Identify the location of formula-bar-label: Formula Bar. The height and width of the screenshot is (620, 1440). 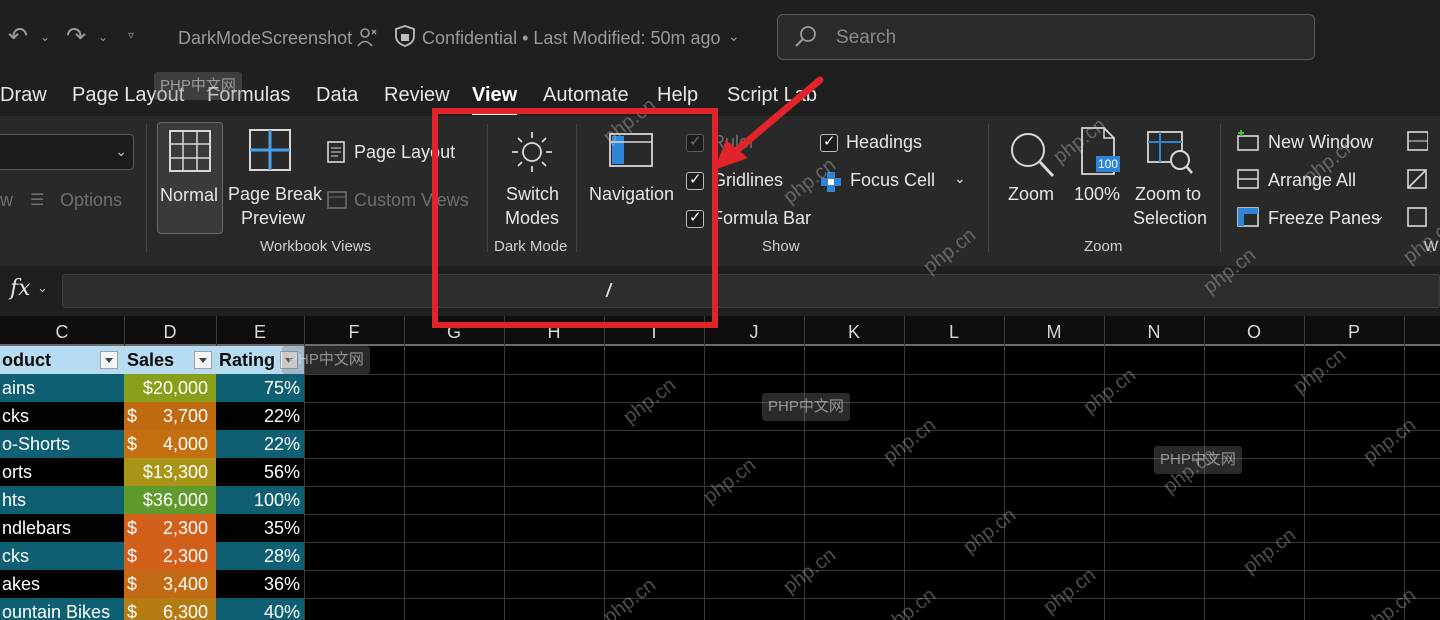
(762, 218).